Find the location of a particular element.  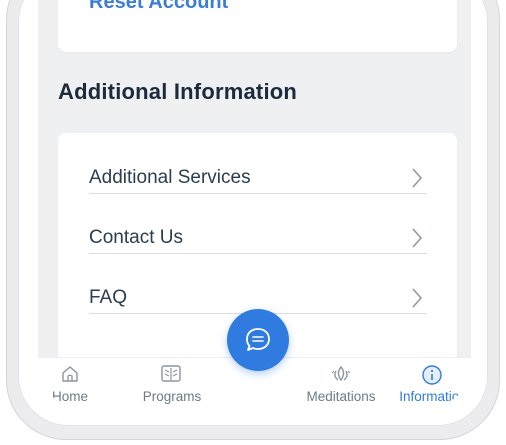

tab-label: Programs is located at coordinates (172, 396).